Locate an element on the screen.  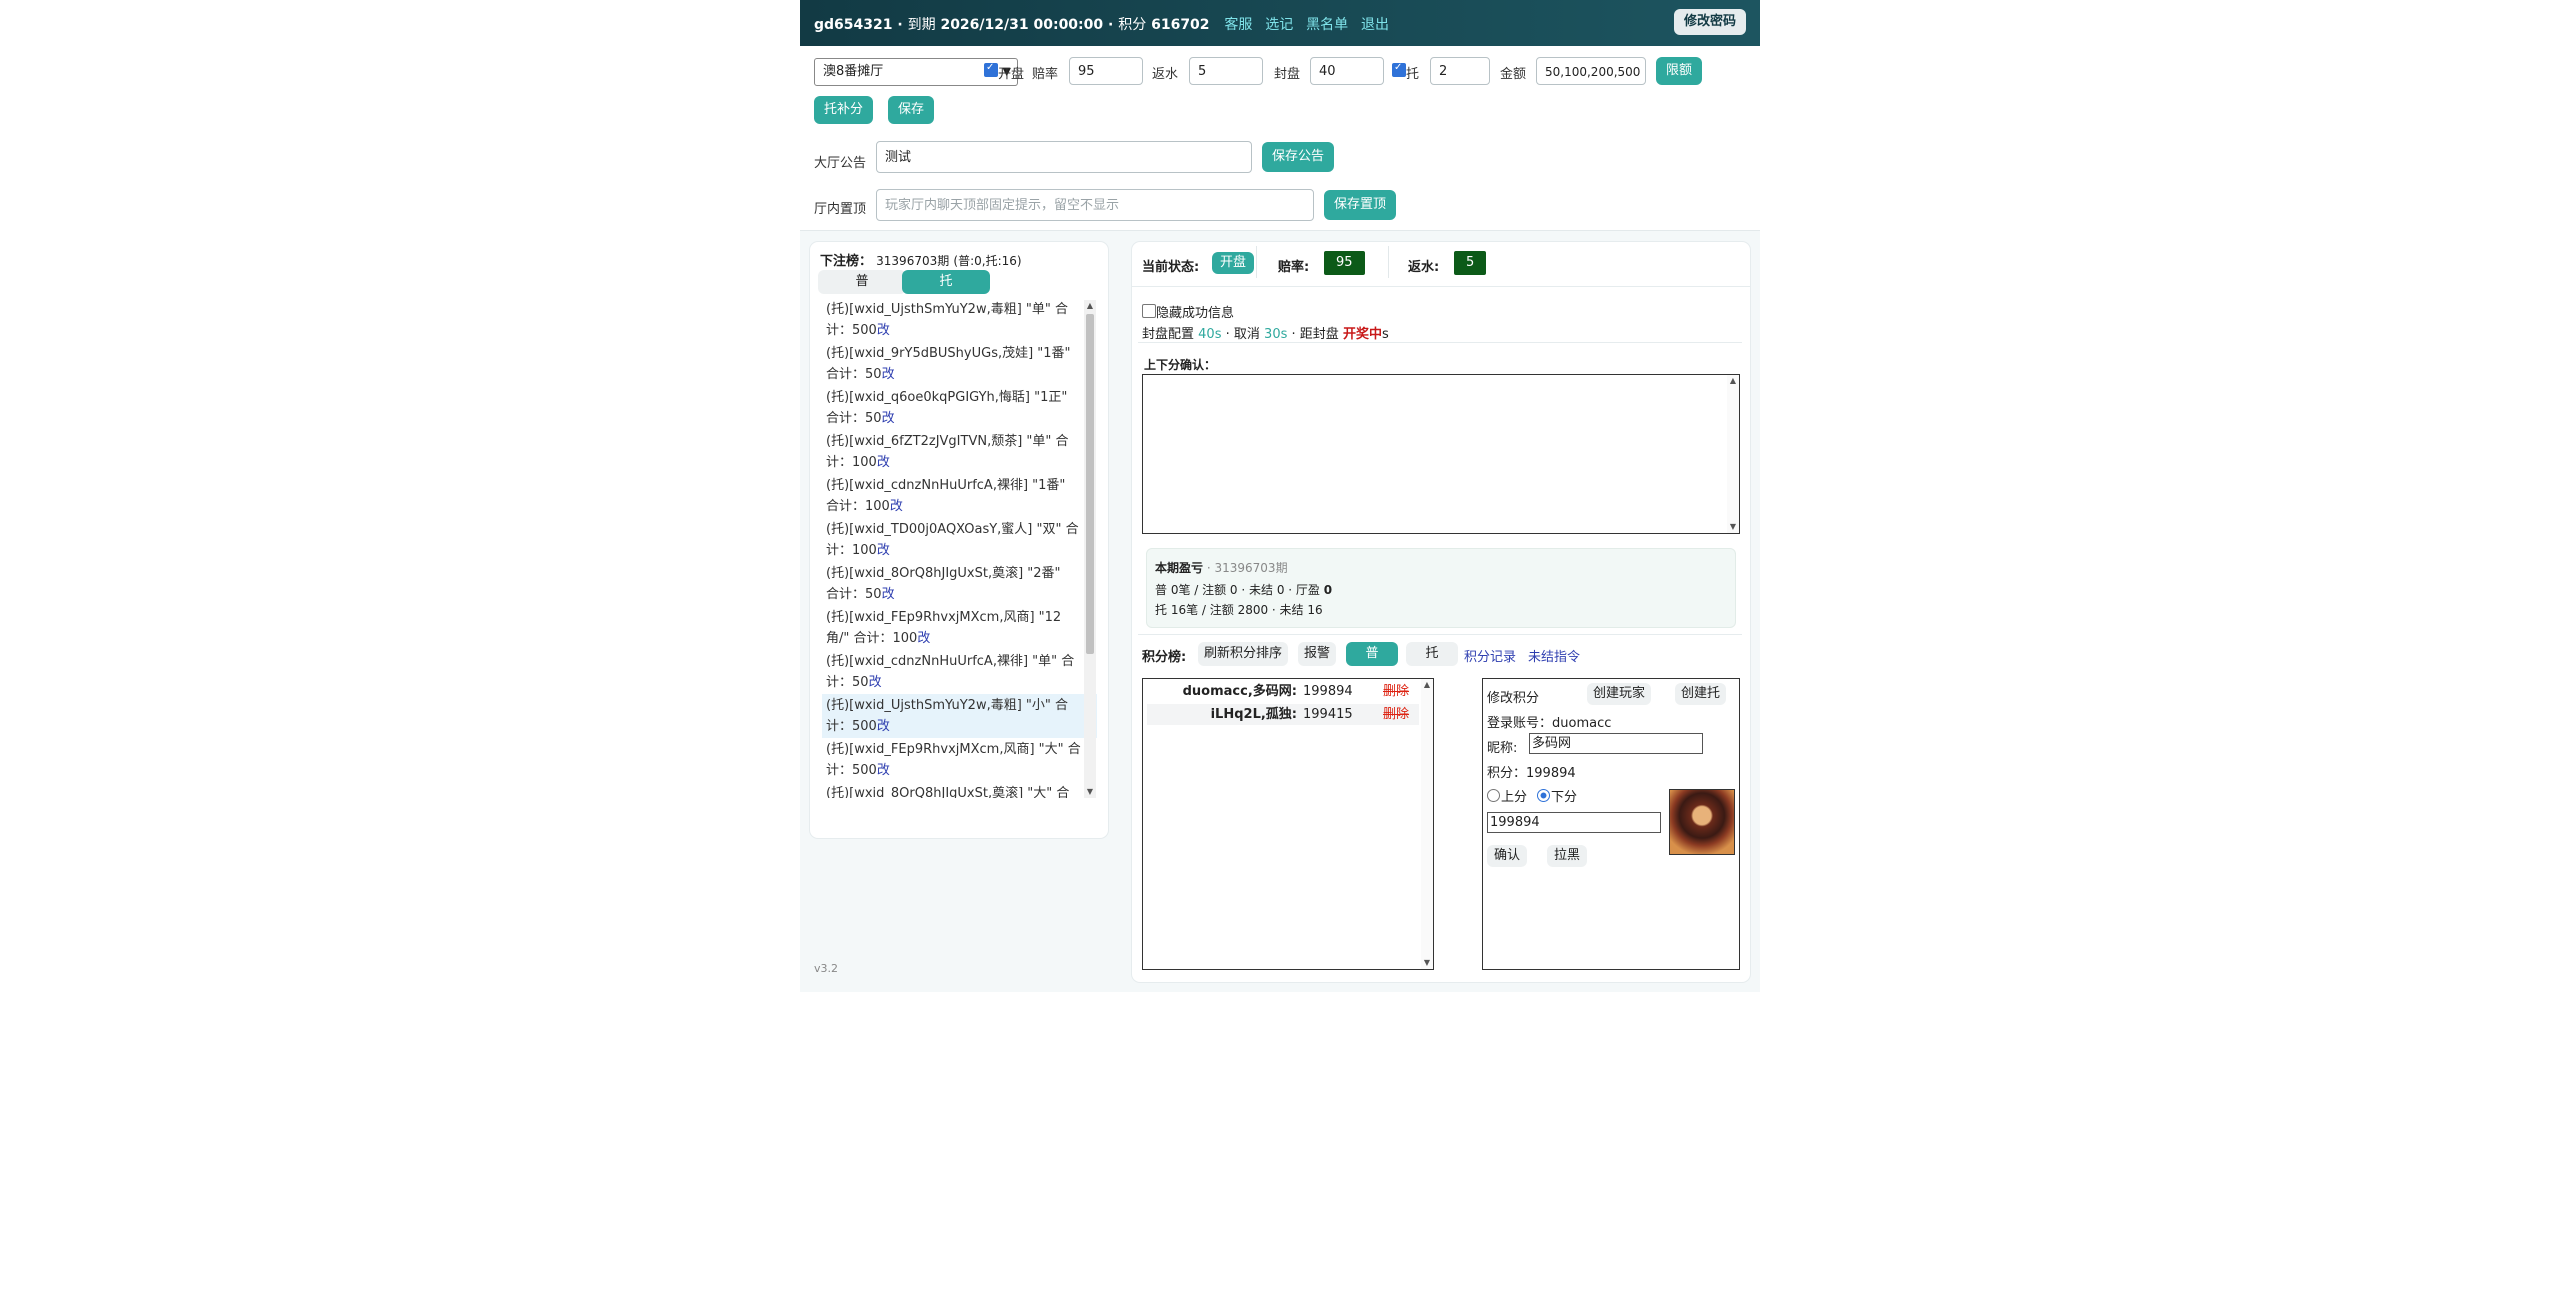
orders-counts: (普:0,托:16) is located at coordinates (987, 261).